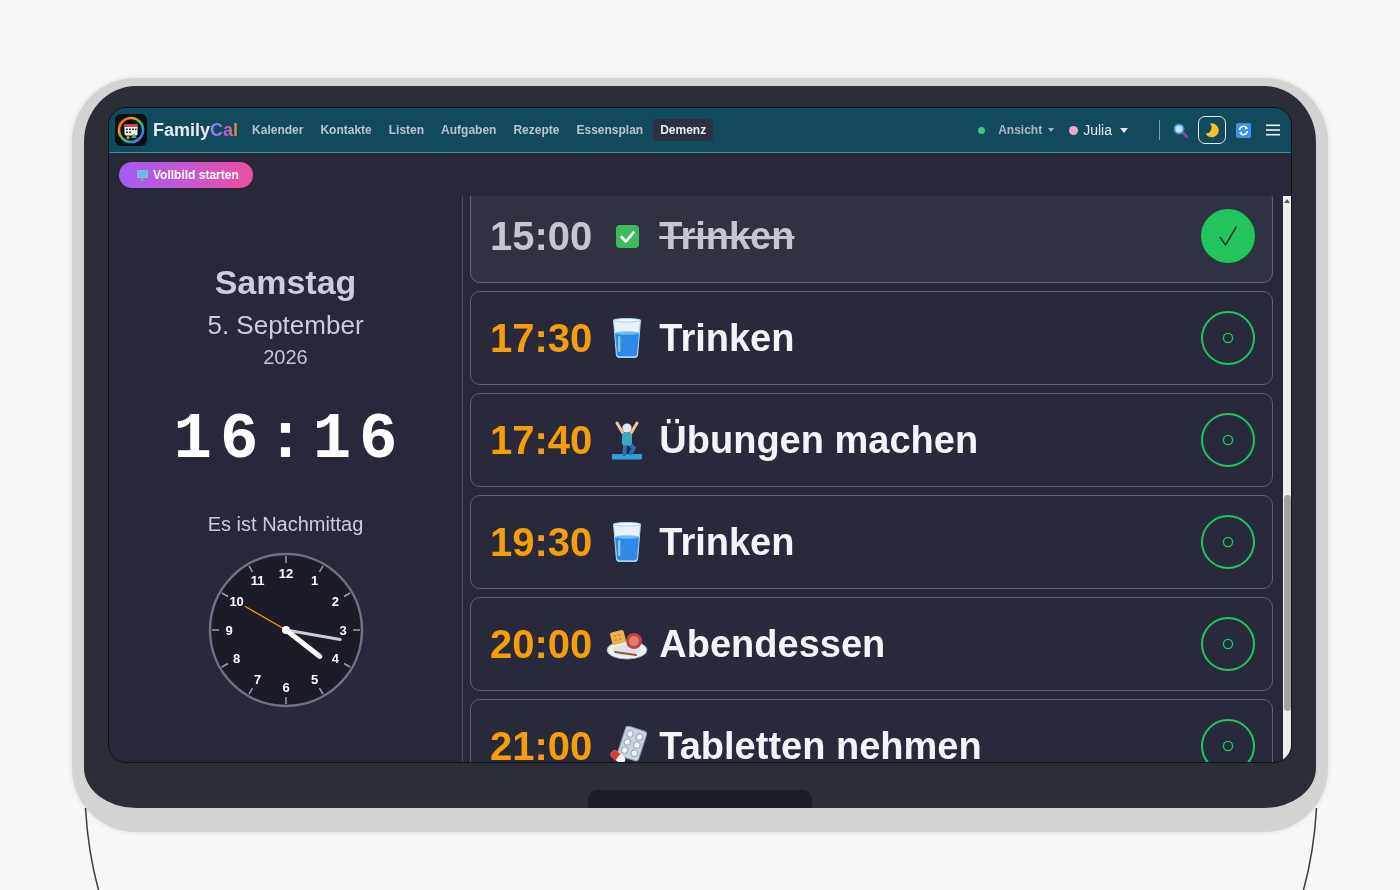 This screenshot has width=1400, height=890. I want to click on view-menu-button: Ansicht, so click(1026, 130).